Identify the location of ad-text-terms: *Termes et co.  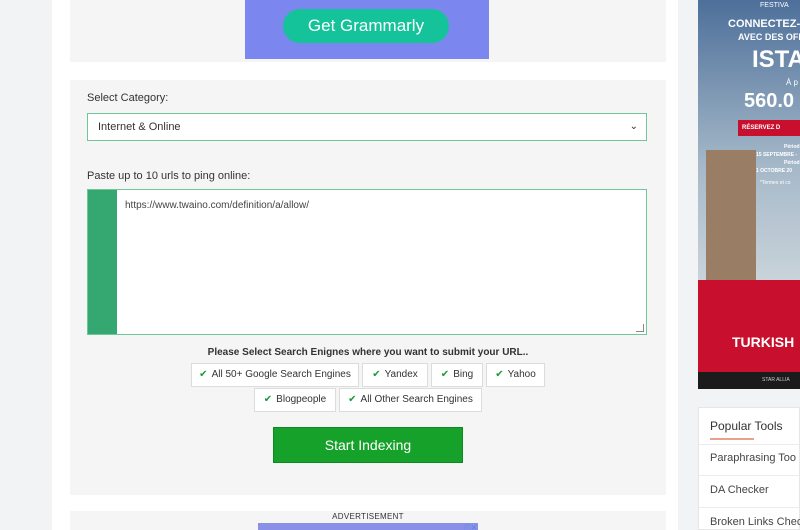
(775, 183).